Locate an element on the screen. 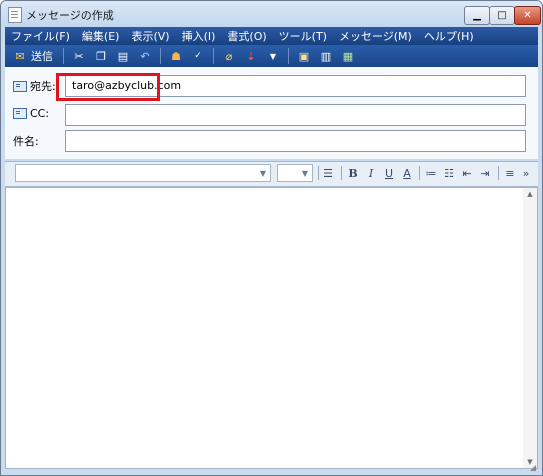 The image size is (543, 476). cc-field is located at coordinates (295, 115).